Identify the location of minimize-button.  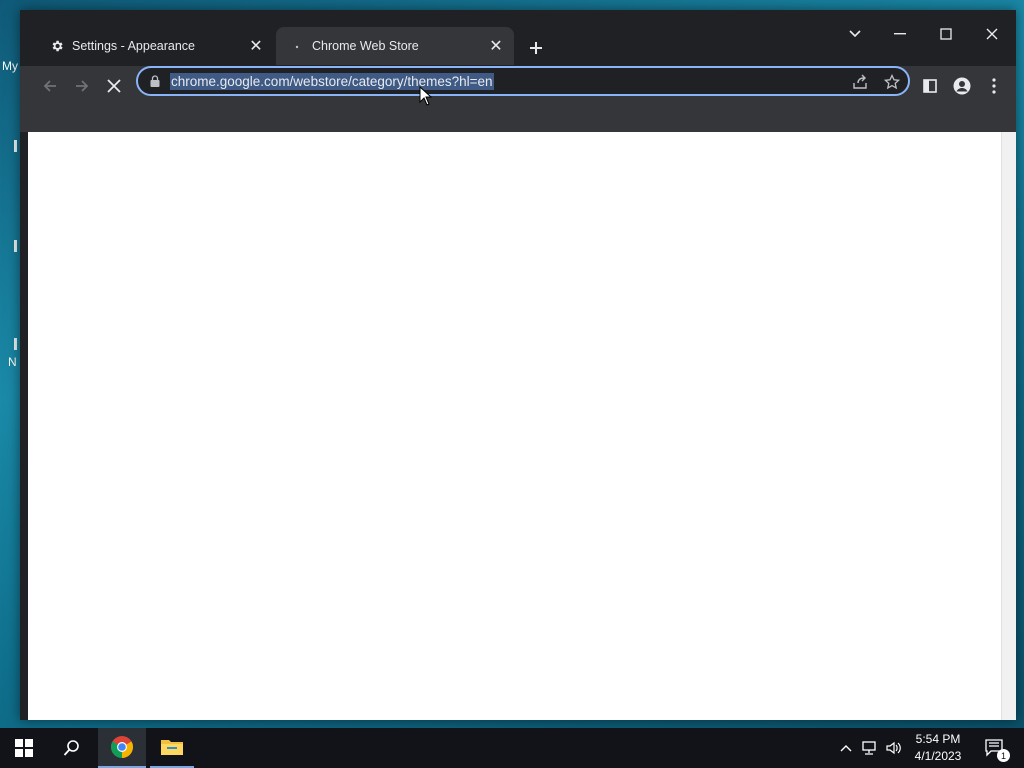
(900, 34).